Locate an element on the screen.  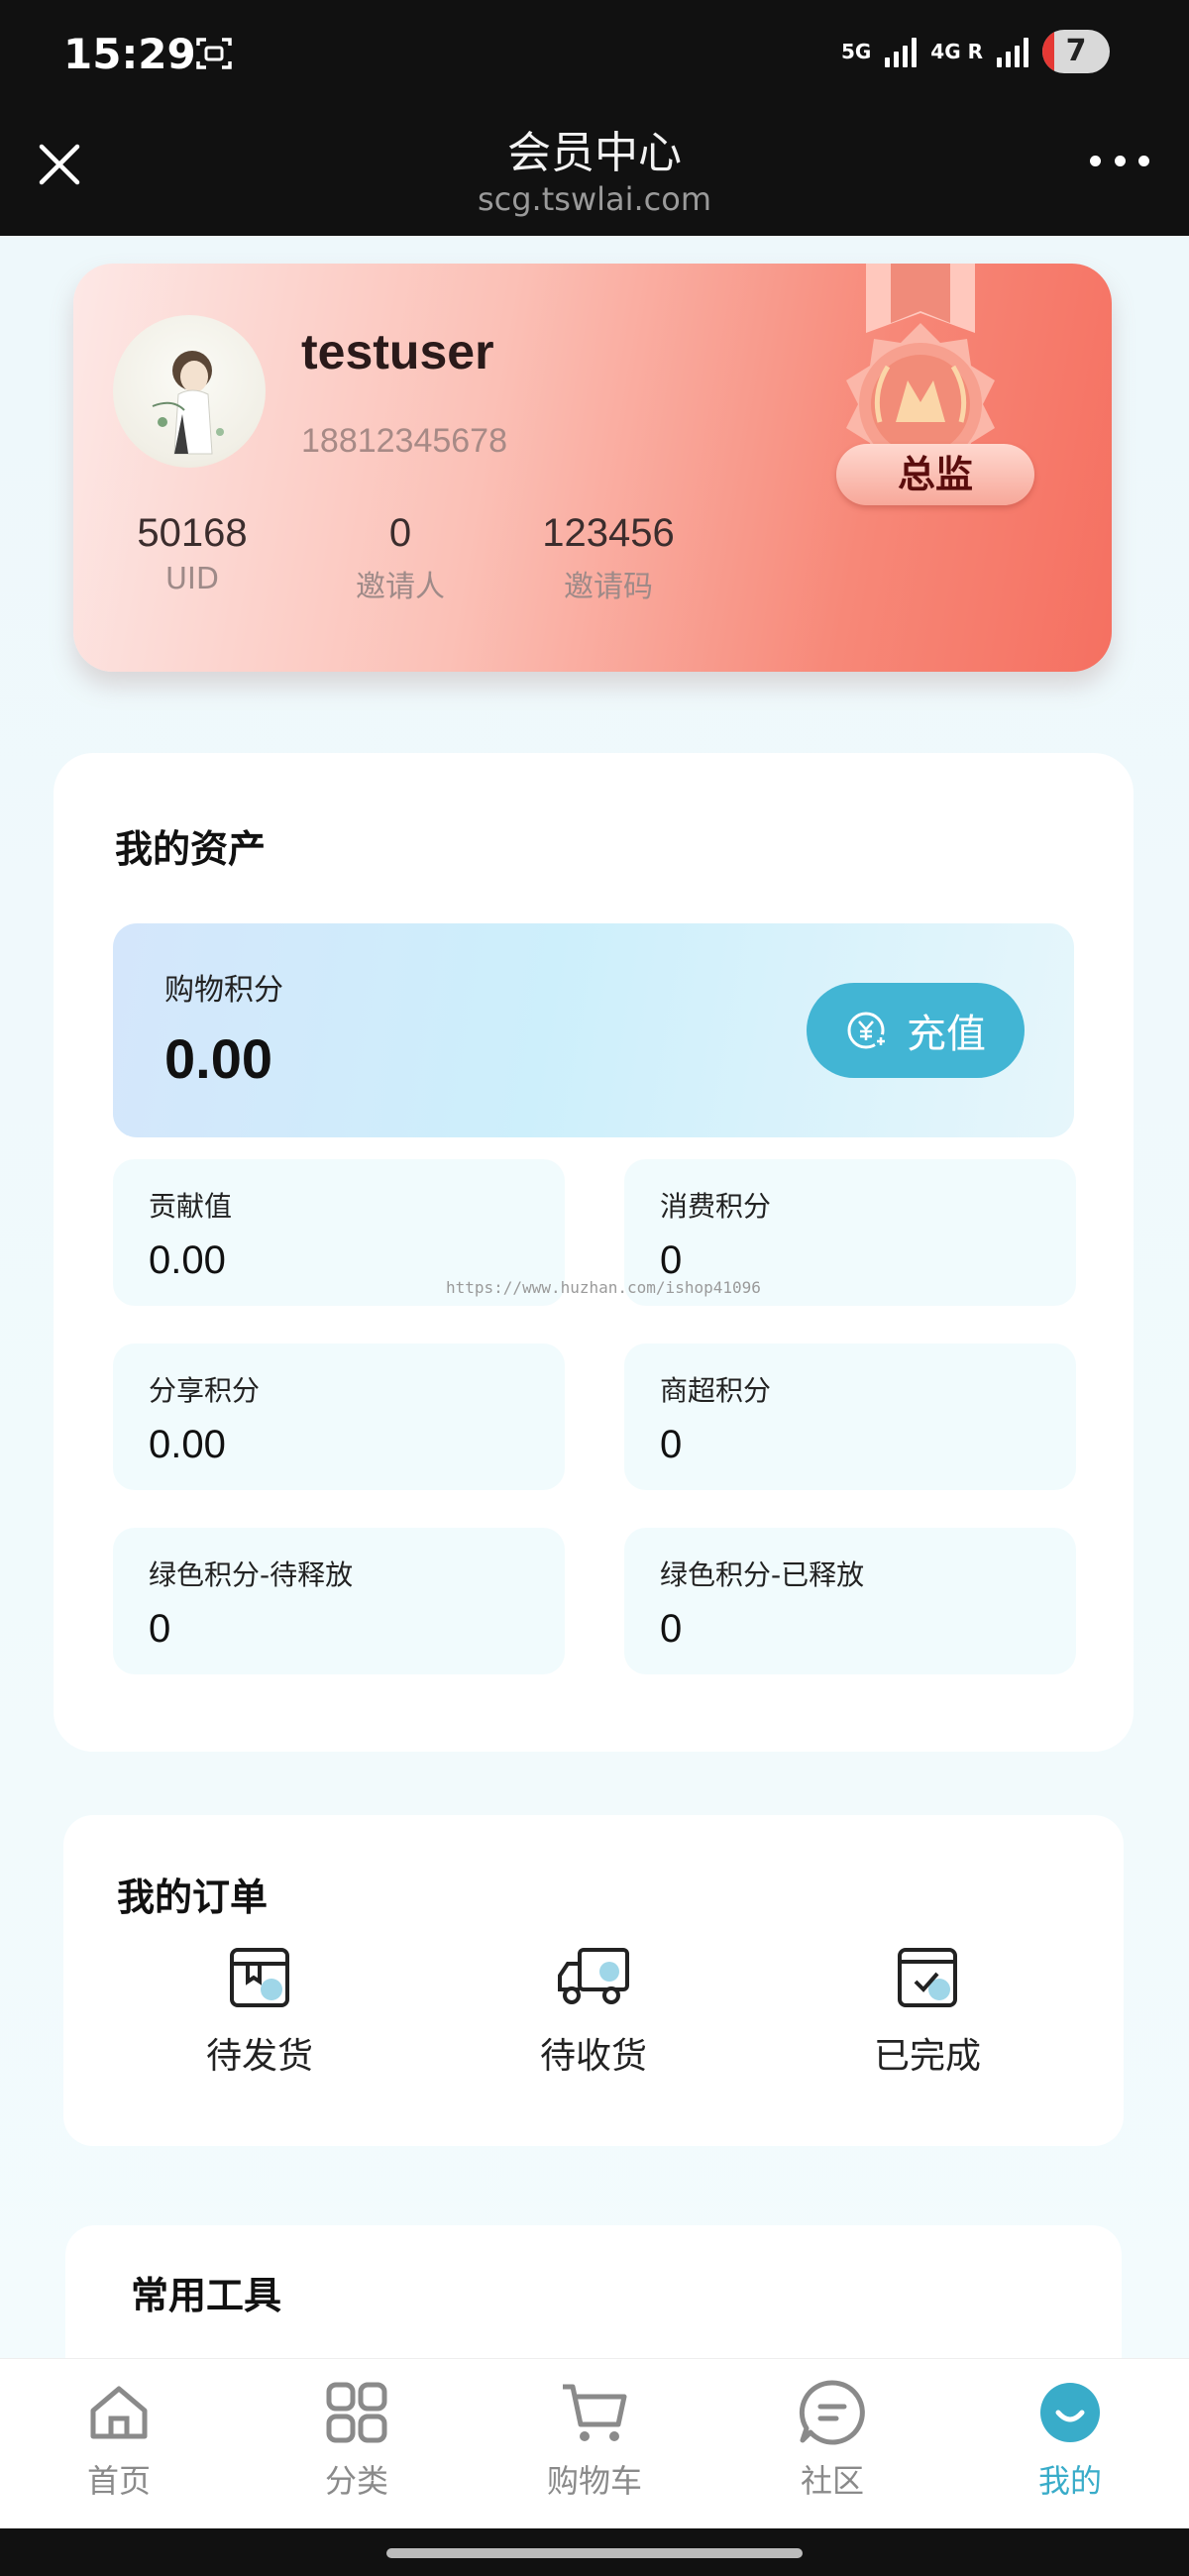
status-time: 15:29 is located at coordinates (130, 54).